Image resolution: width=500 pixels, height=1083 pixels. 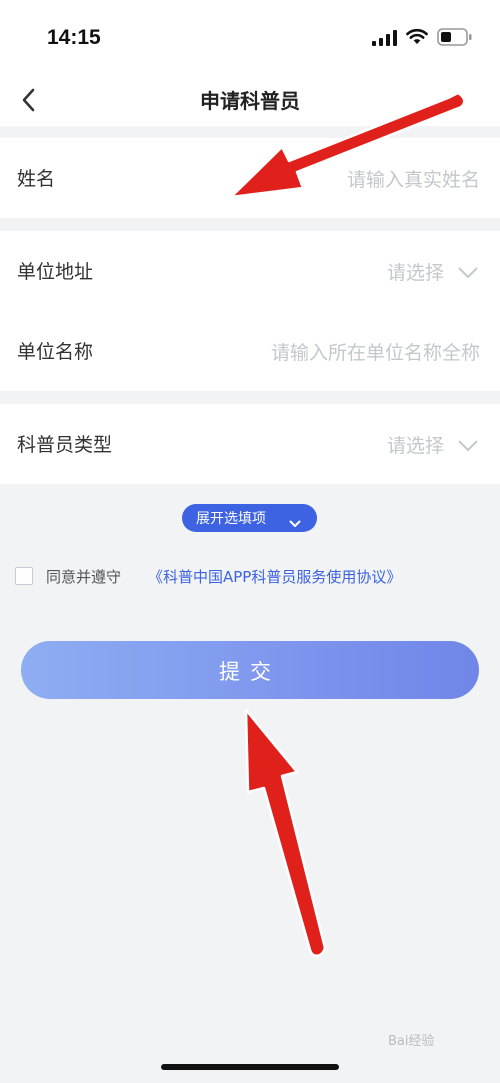 What do you see at coordinates (274, 576) in the screenshot?
I see `agreement-link: 《科普中国APP科普员服务使用协议》` at bounding box center [274, 576].